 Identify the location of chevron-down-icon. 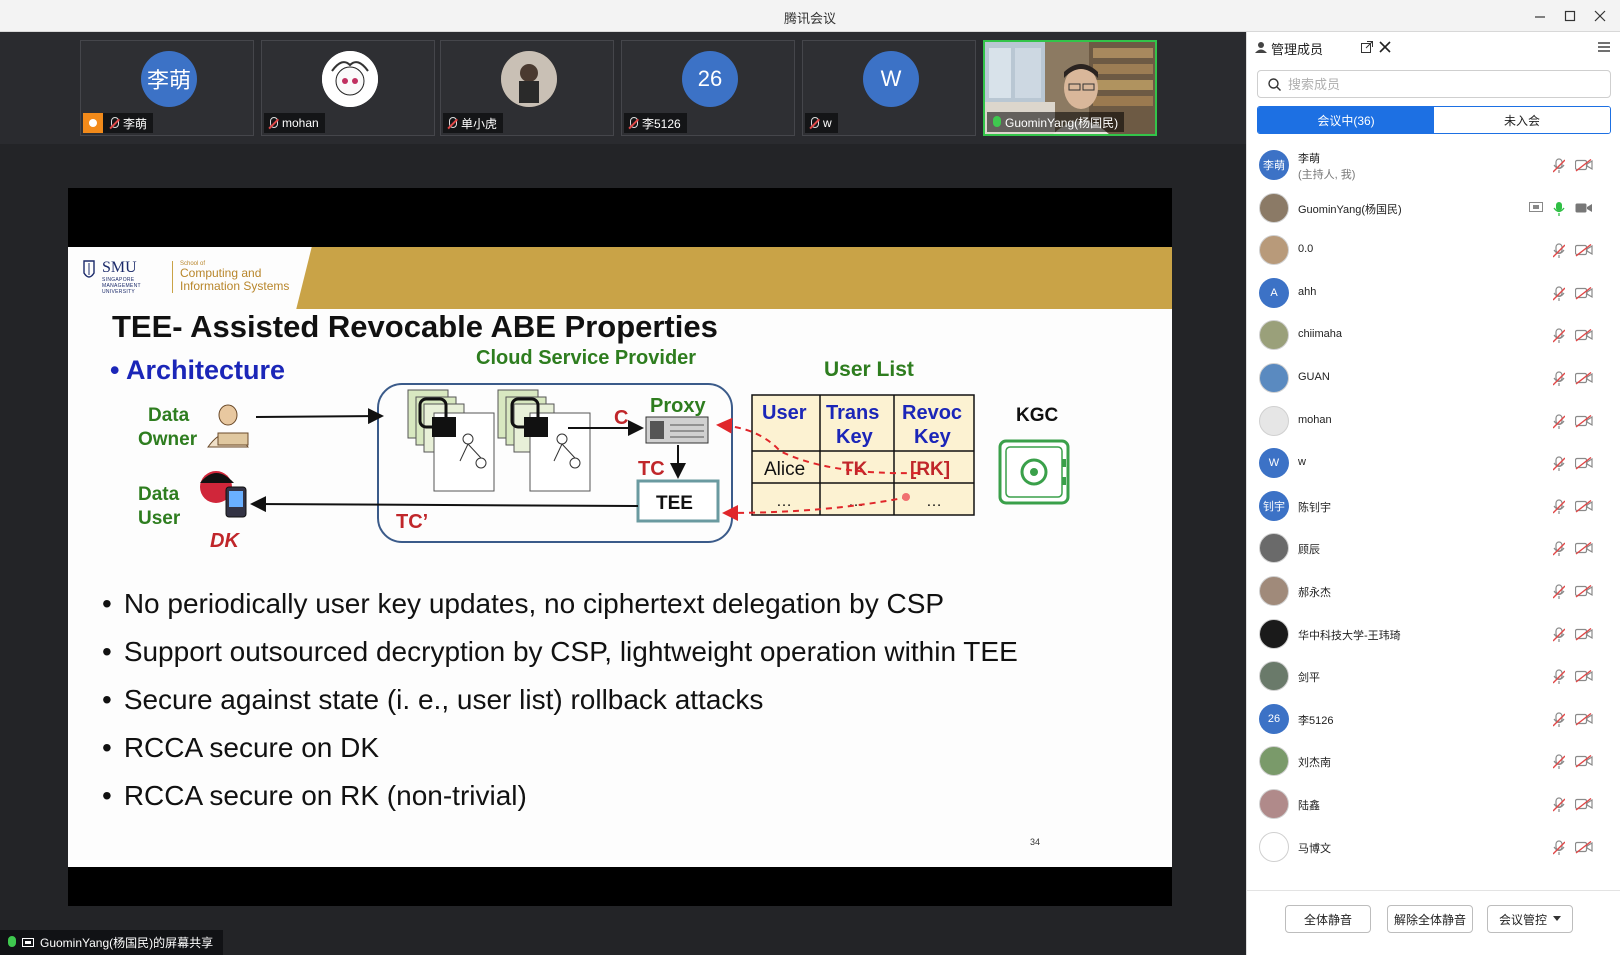
(1557, 918).